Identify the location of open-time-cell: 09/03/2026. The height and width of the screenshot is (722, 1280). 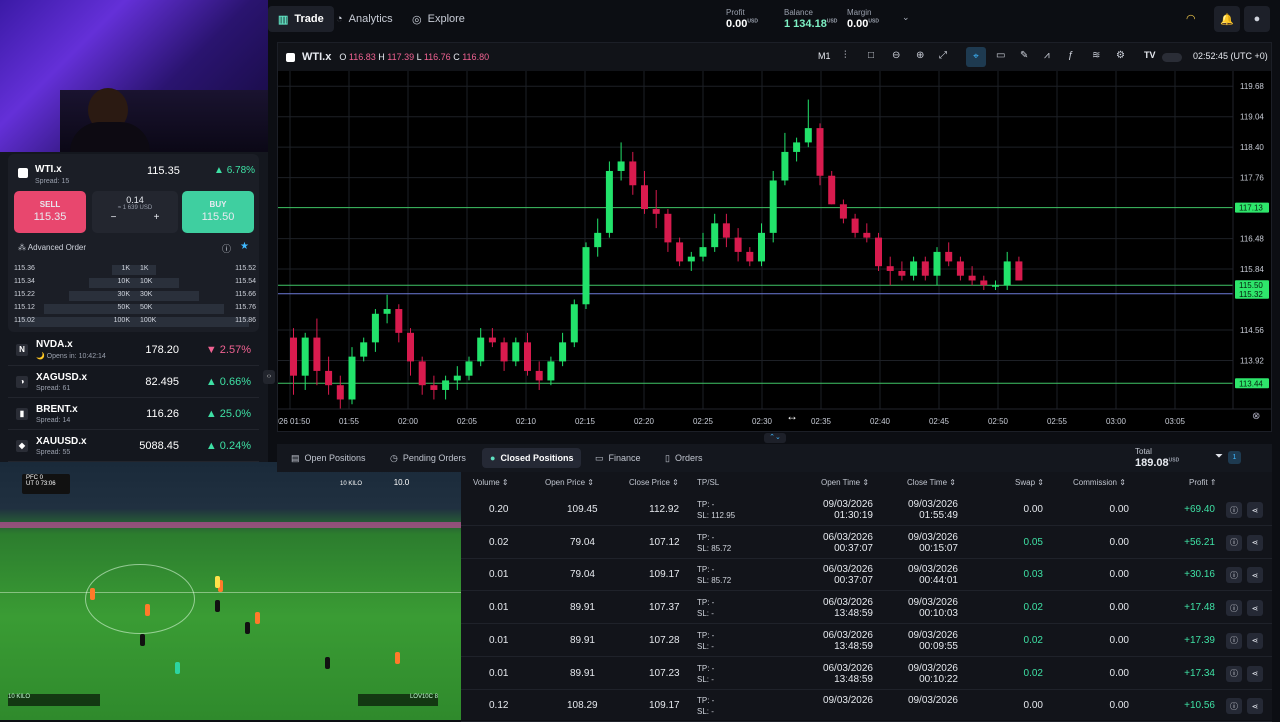
(847, 701).